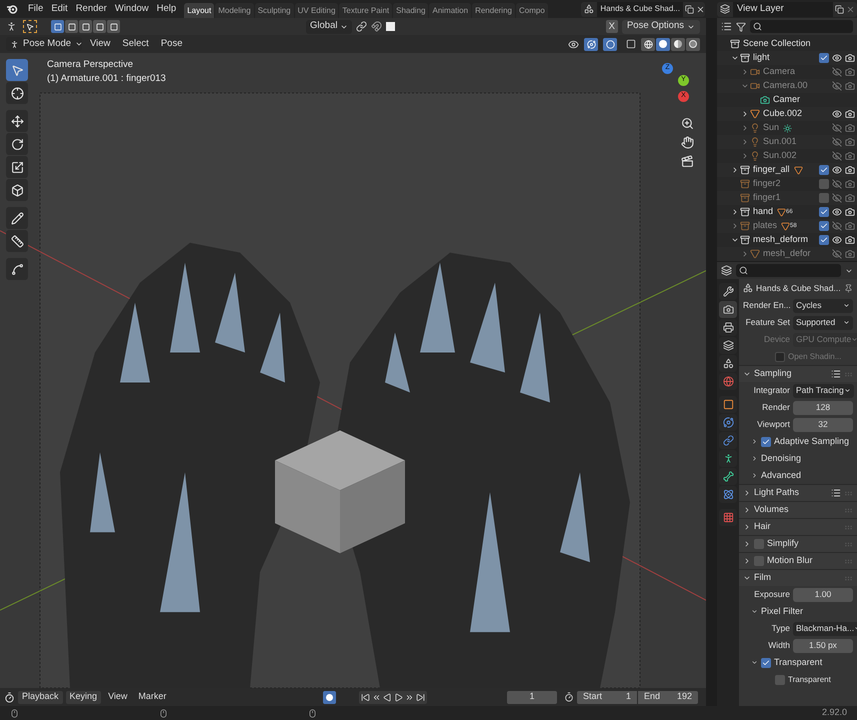 Image resolution: width=857 pixels, height=720 pixels. Describe the element at coordinates (532, 10) in the screenshot. I see `workspace-tab: Compo` at that location.